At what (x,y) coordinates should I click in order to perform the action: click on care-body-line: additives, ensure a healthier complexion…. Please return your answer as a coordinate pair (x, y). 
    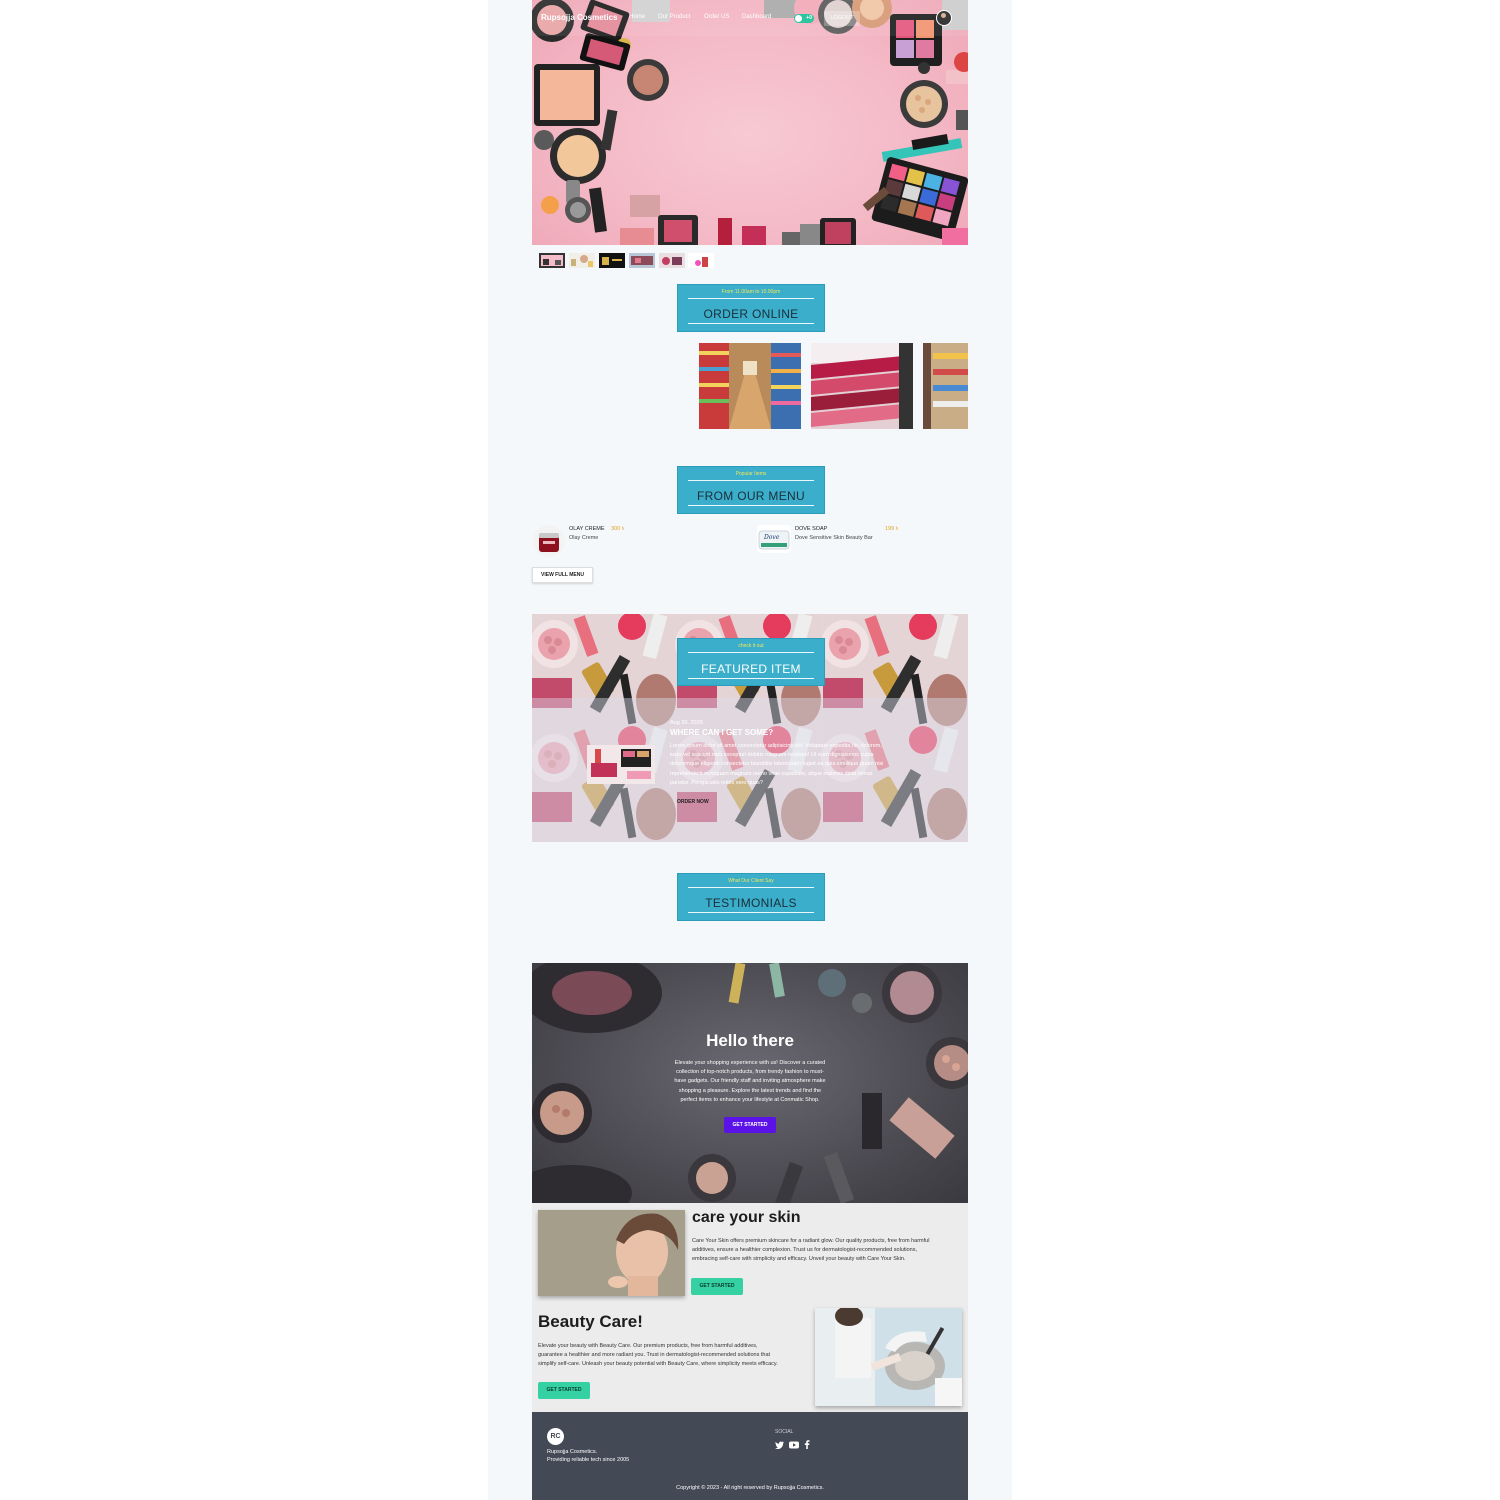
    Looking at the image, I should click on (805, 1250).